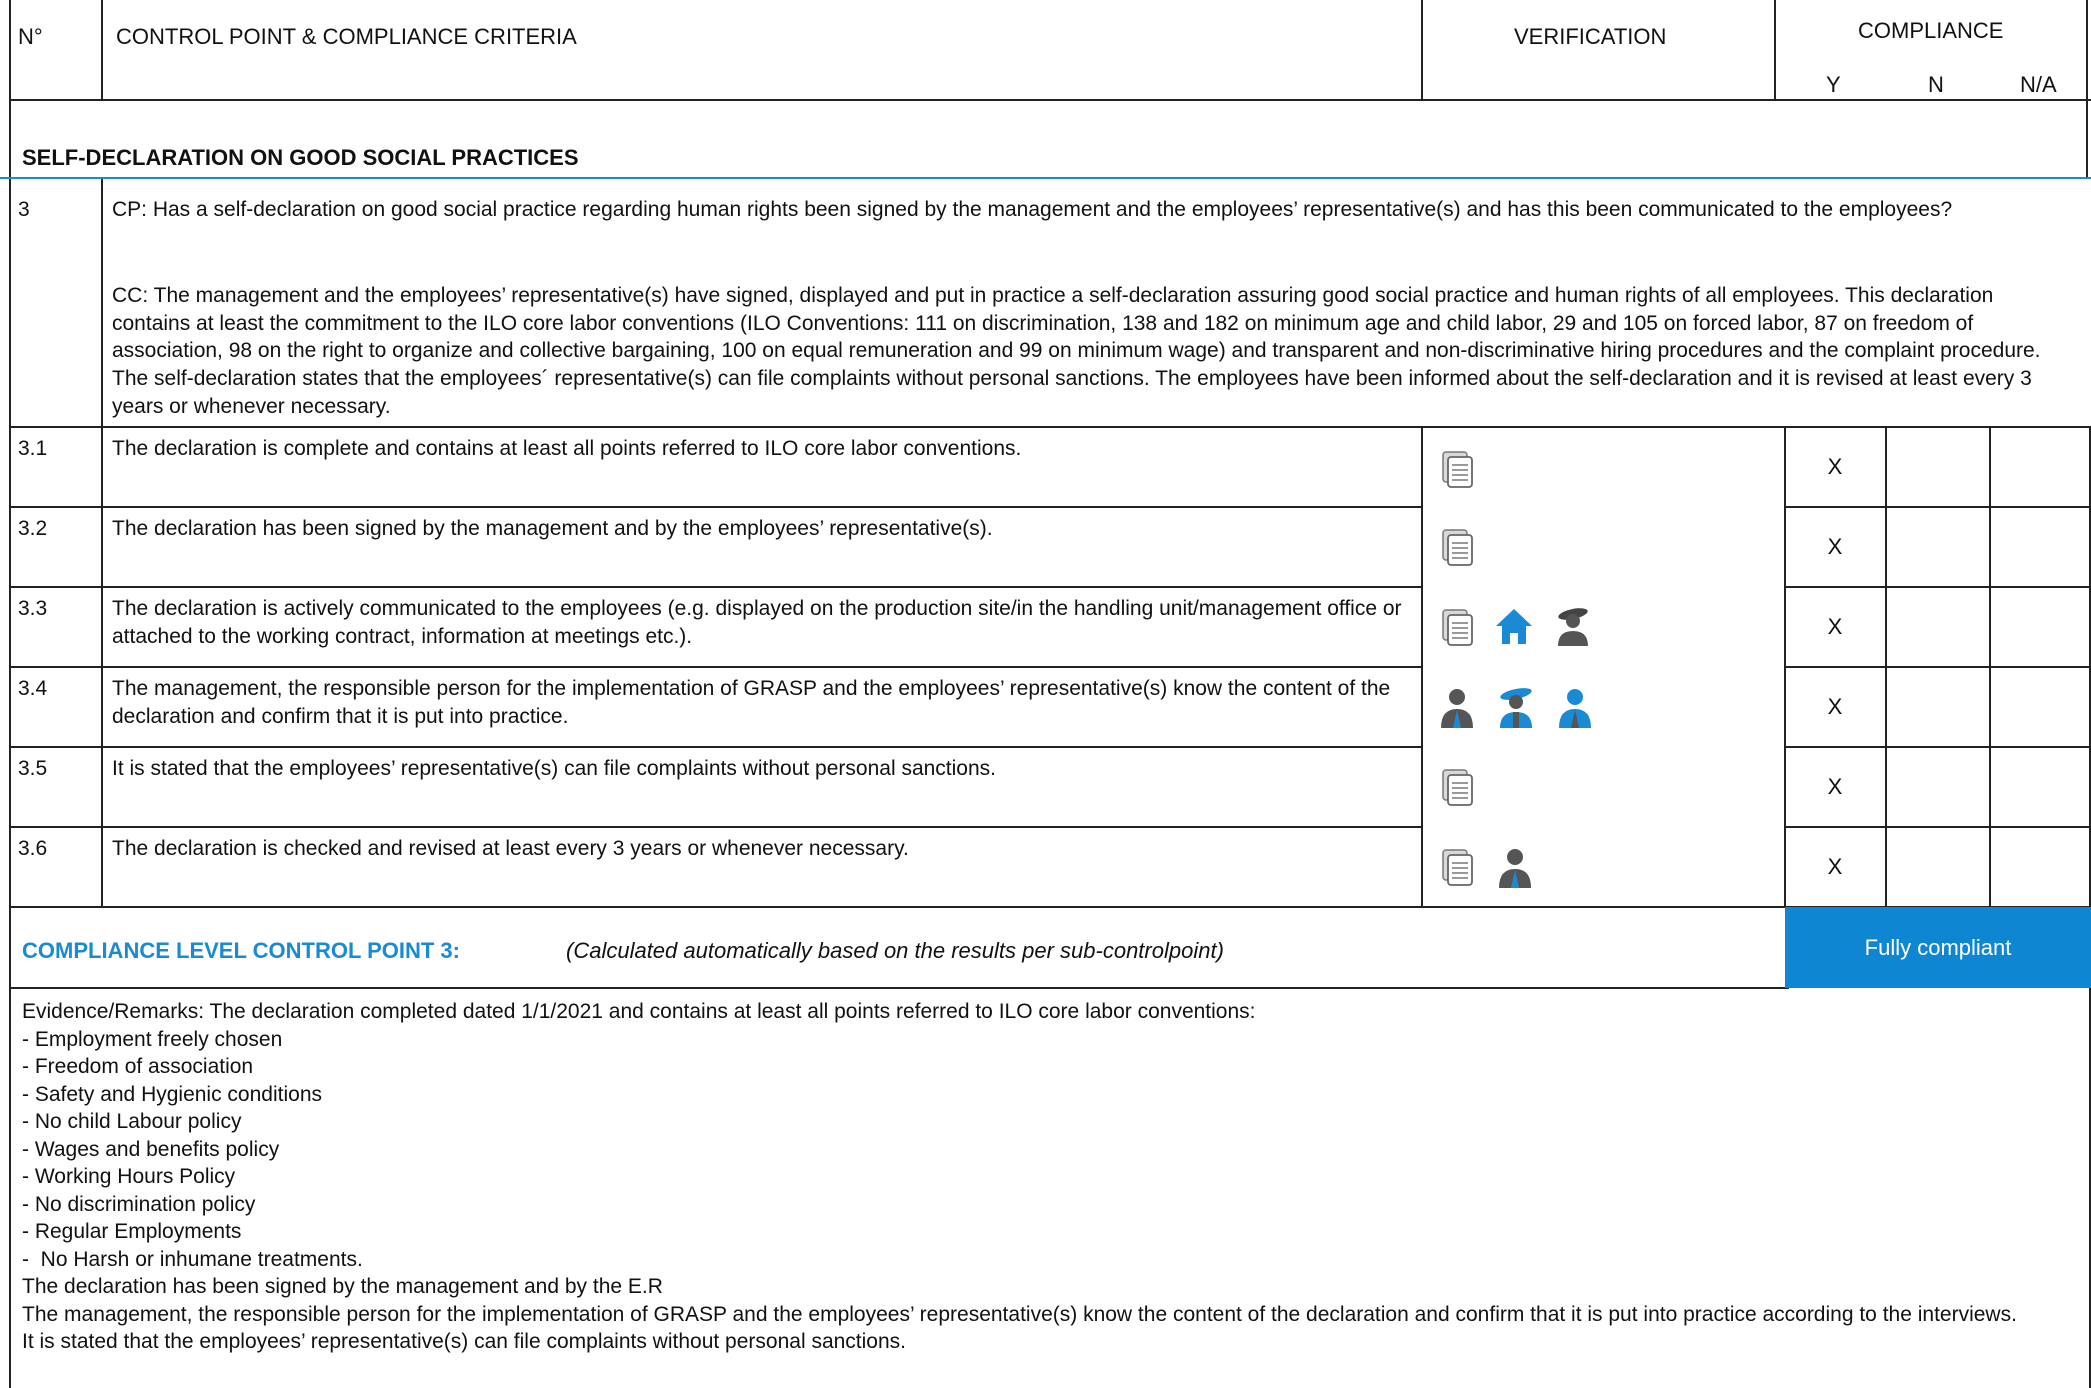 The width and height of the screenshot is (2091, 1388). What do you see at coordinates (138, 1066) in the screenshot?
I see `remark-line: - Freedom of association` at bounding box center [138, 1066].